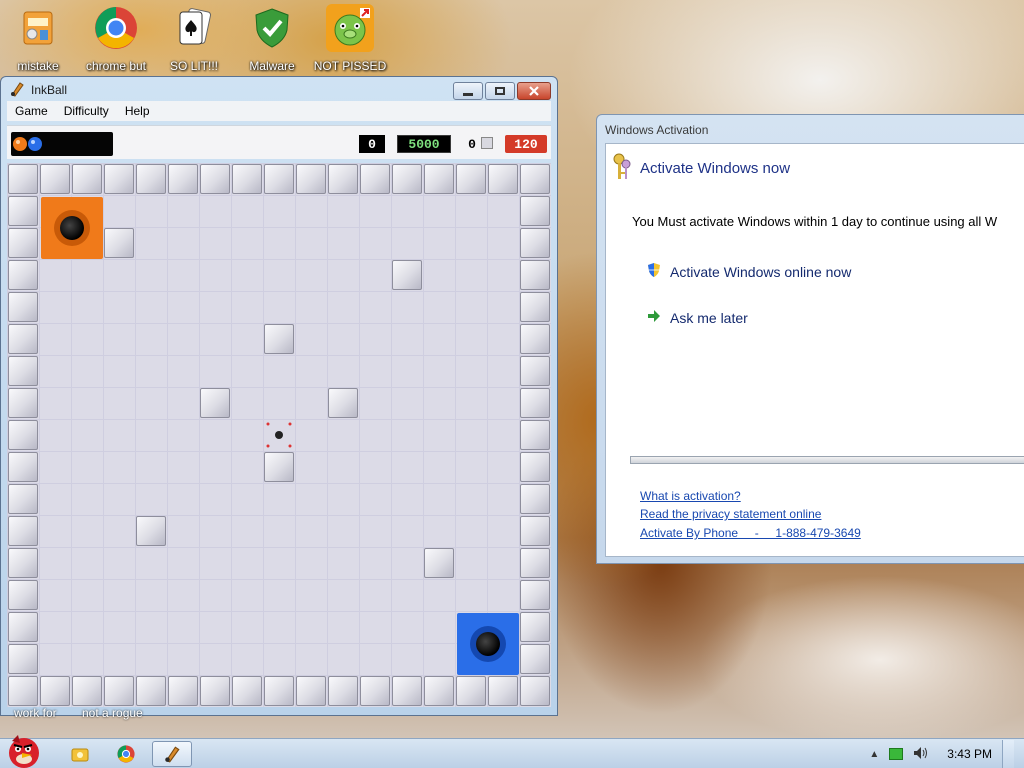  I want to click on taskbar-explorer, so click(80, 754).